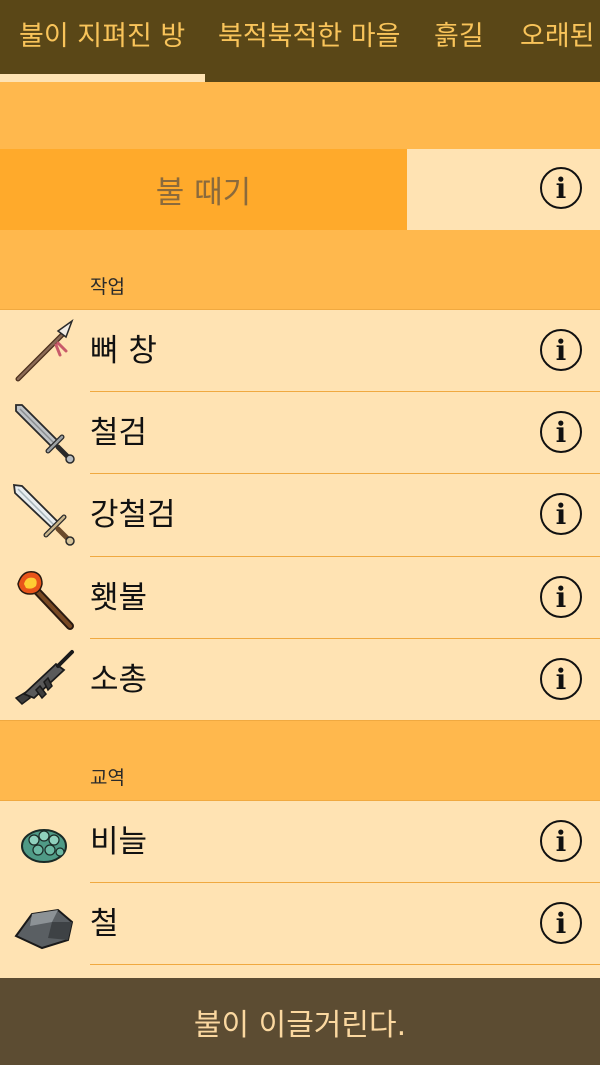 The width and height of the screenshot is (600, 1065). I want to click on status-message-bar: 불이 이글거린다., so click(300, 1021).